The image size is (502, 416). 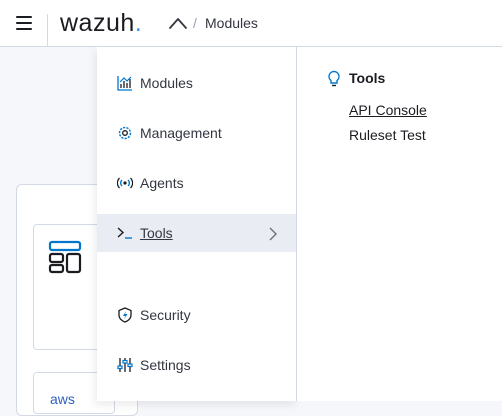 I want to click on chevron-up-icon, so click(x=178, y=23).